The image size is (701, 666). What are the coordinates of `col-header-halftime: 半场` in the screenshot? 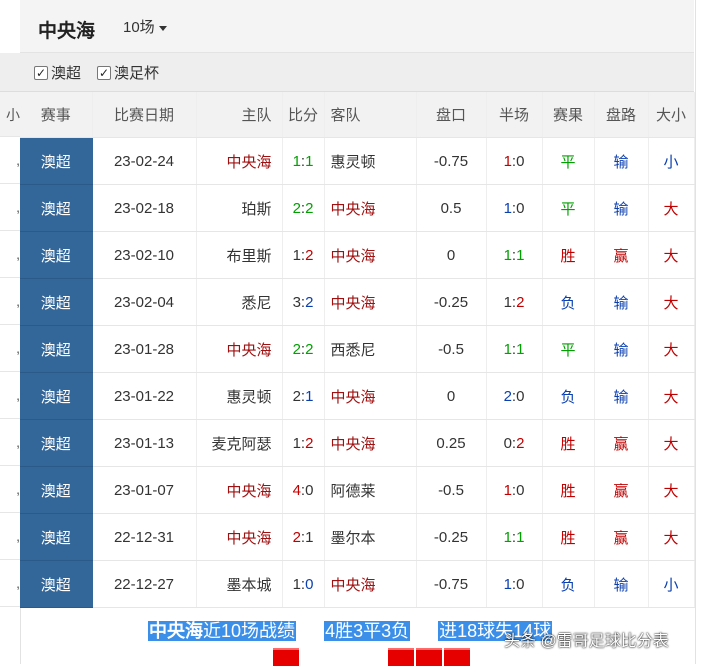 It's located at (514, 115).